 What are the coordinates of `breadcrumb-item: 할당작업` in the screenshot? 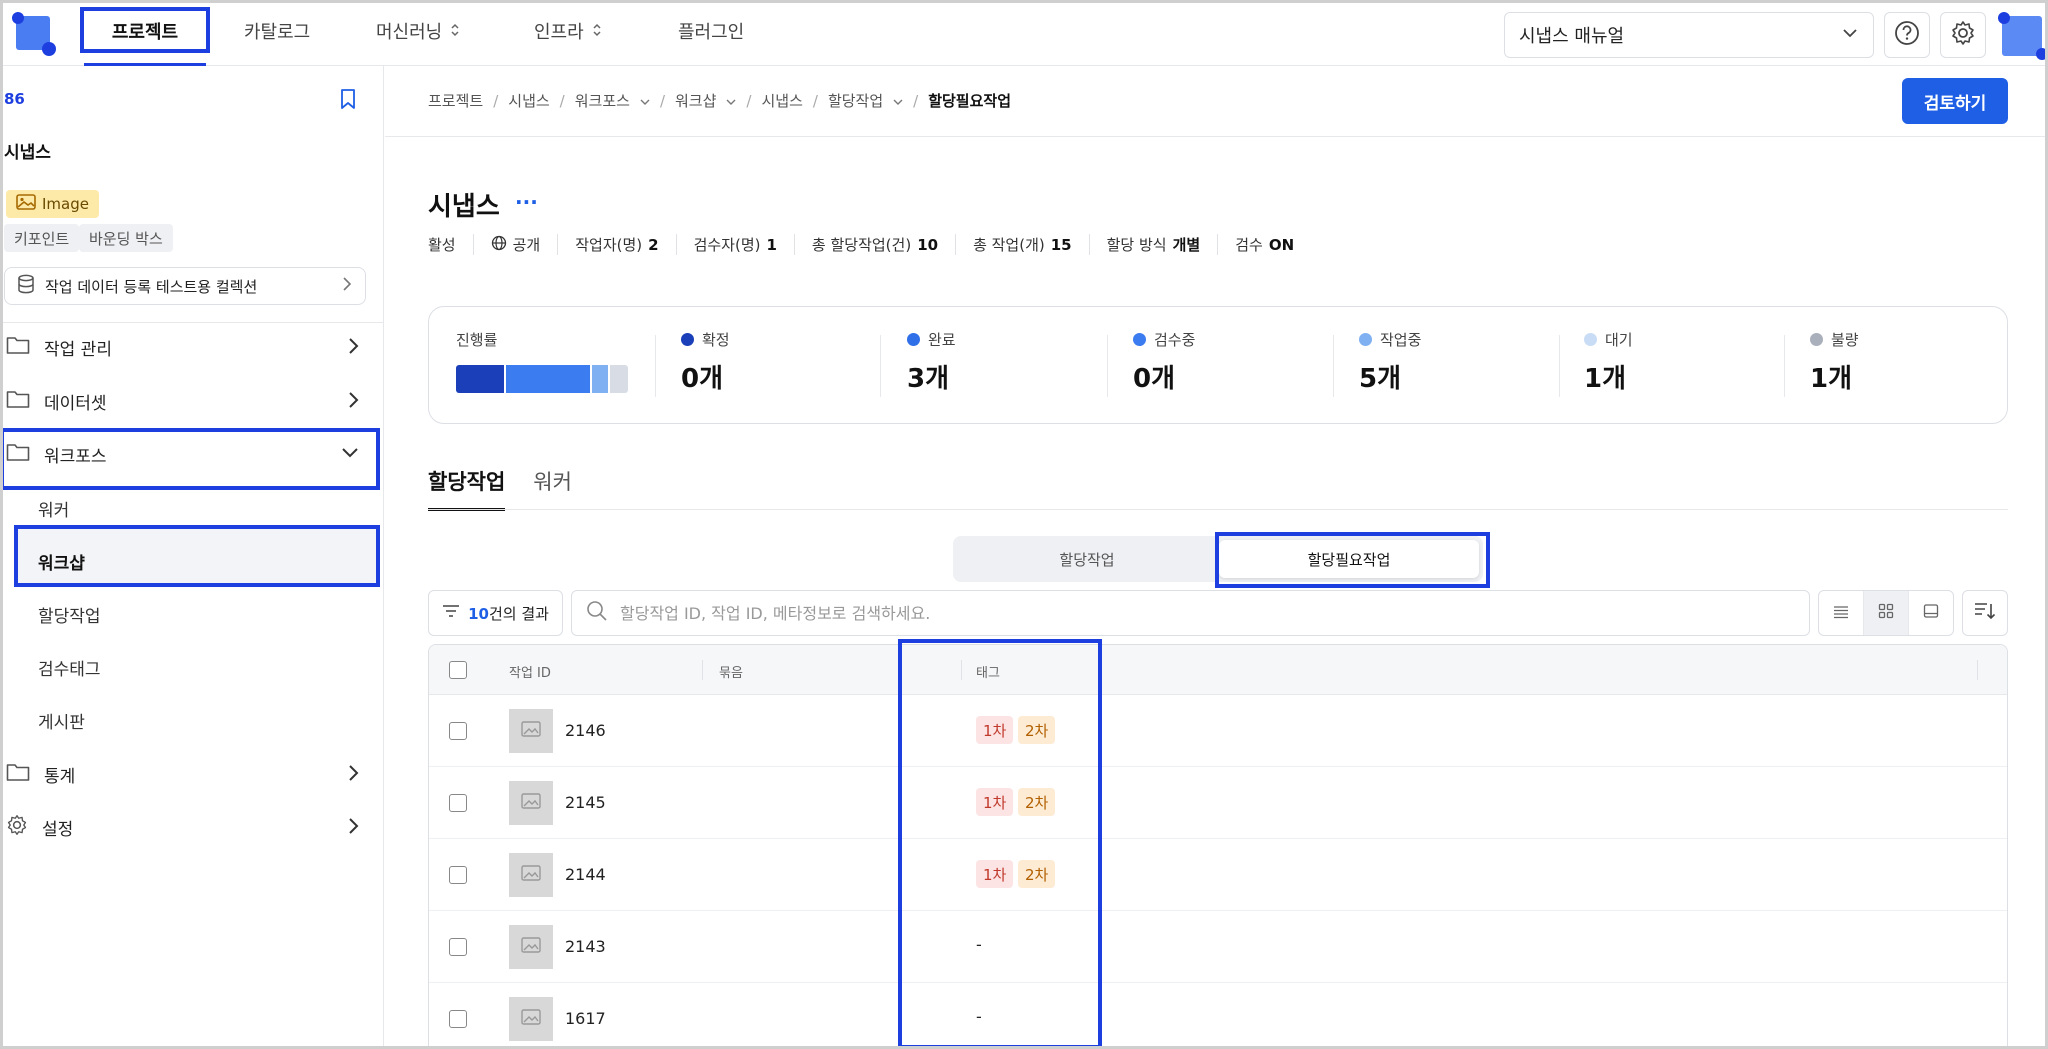 It's located at (855, 100).